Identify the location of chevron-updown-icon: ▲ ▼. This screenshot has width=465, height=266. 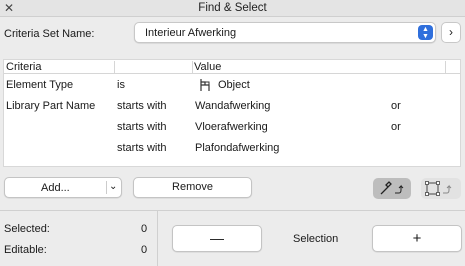
(425, 32).